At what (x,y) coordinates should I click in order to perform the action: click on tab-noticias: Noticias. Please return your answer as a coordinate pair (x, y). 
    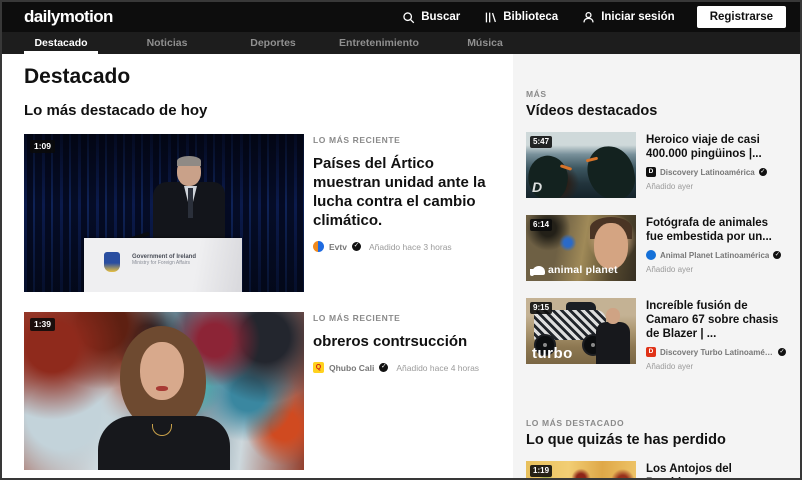
    Looking at the image, I should click on (167, 43).